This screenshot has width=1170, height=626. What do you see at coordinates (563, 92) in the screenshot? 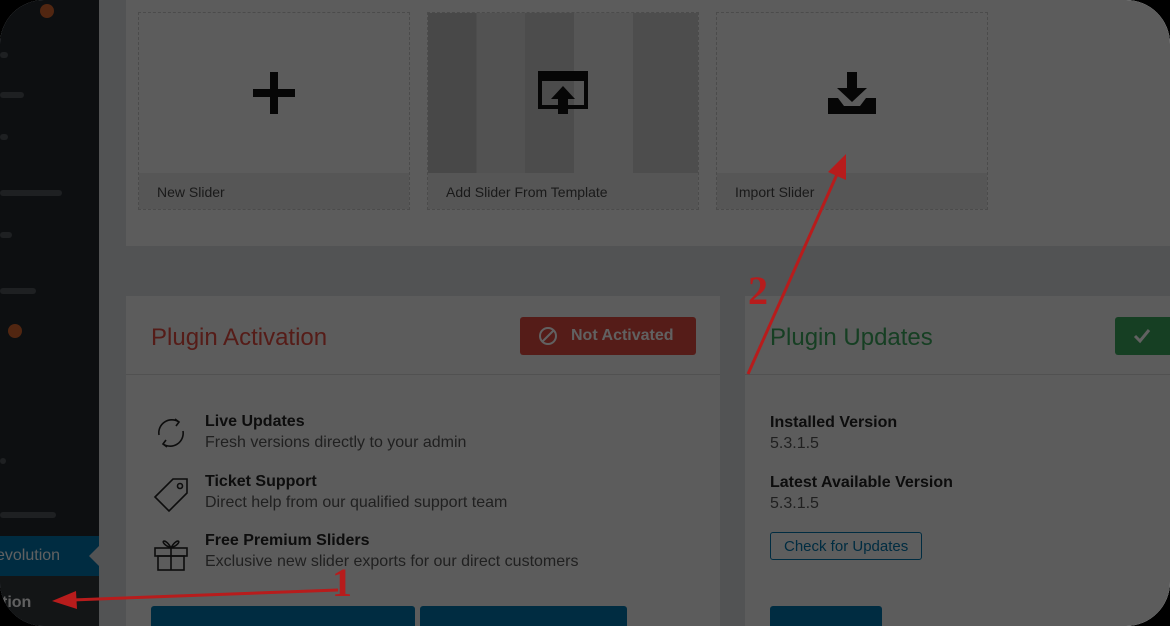
I see `template-upload-icon` at bounding box center [563, 92].